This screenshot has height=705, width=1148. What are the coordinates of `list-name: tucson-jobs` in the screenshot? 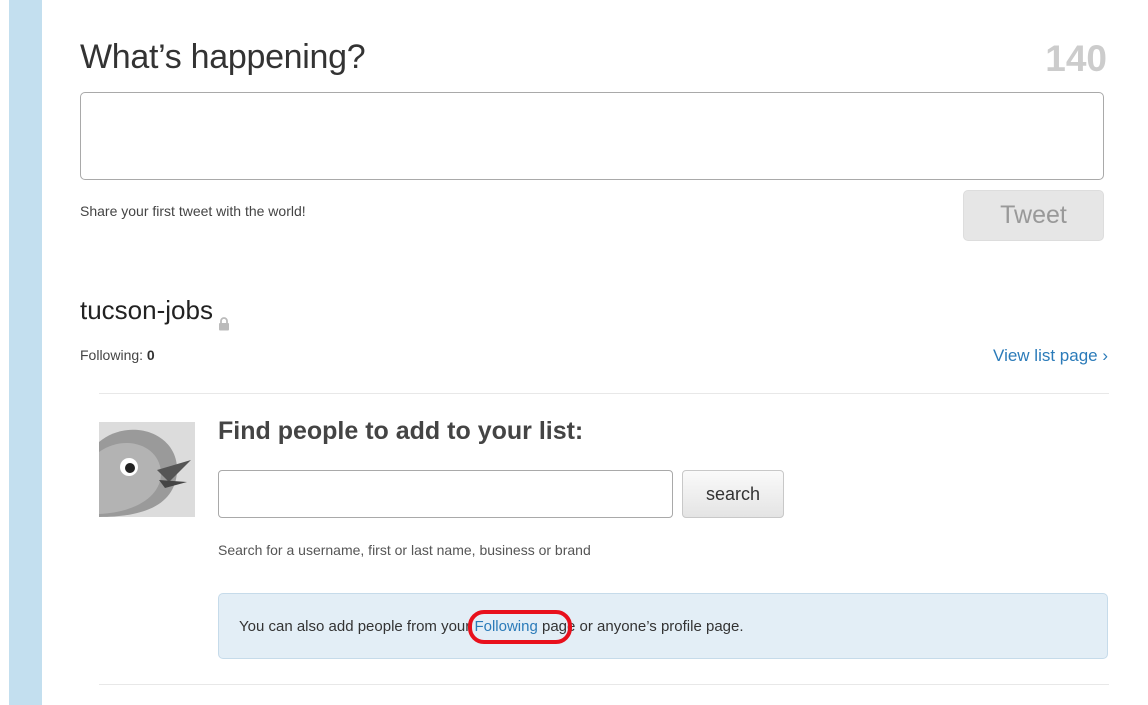 It's located at (155, 312).